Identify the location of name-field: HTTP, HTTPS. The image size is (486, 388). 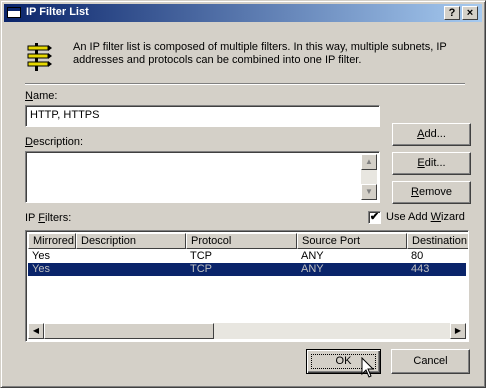
(202, 116).